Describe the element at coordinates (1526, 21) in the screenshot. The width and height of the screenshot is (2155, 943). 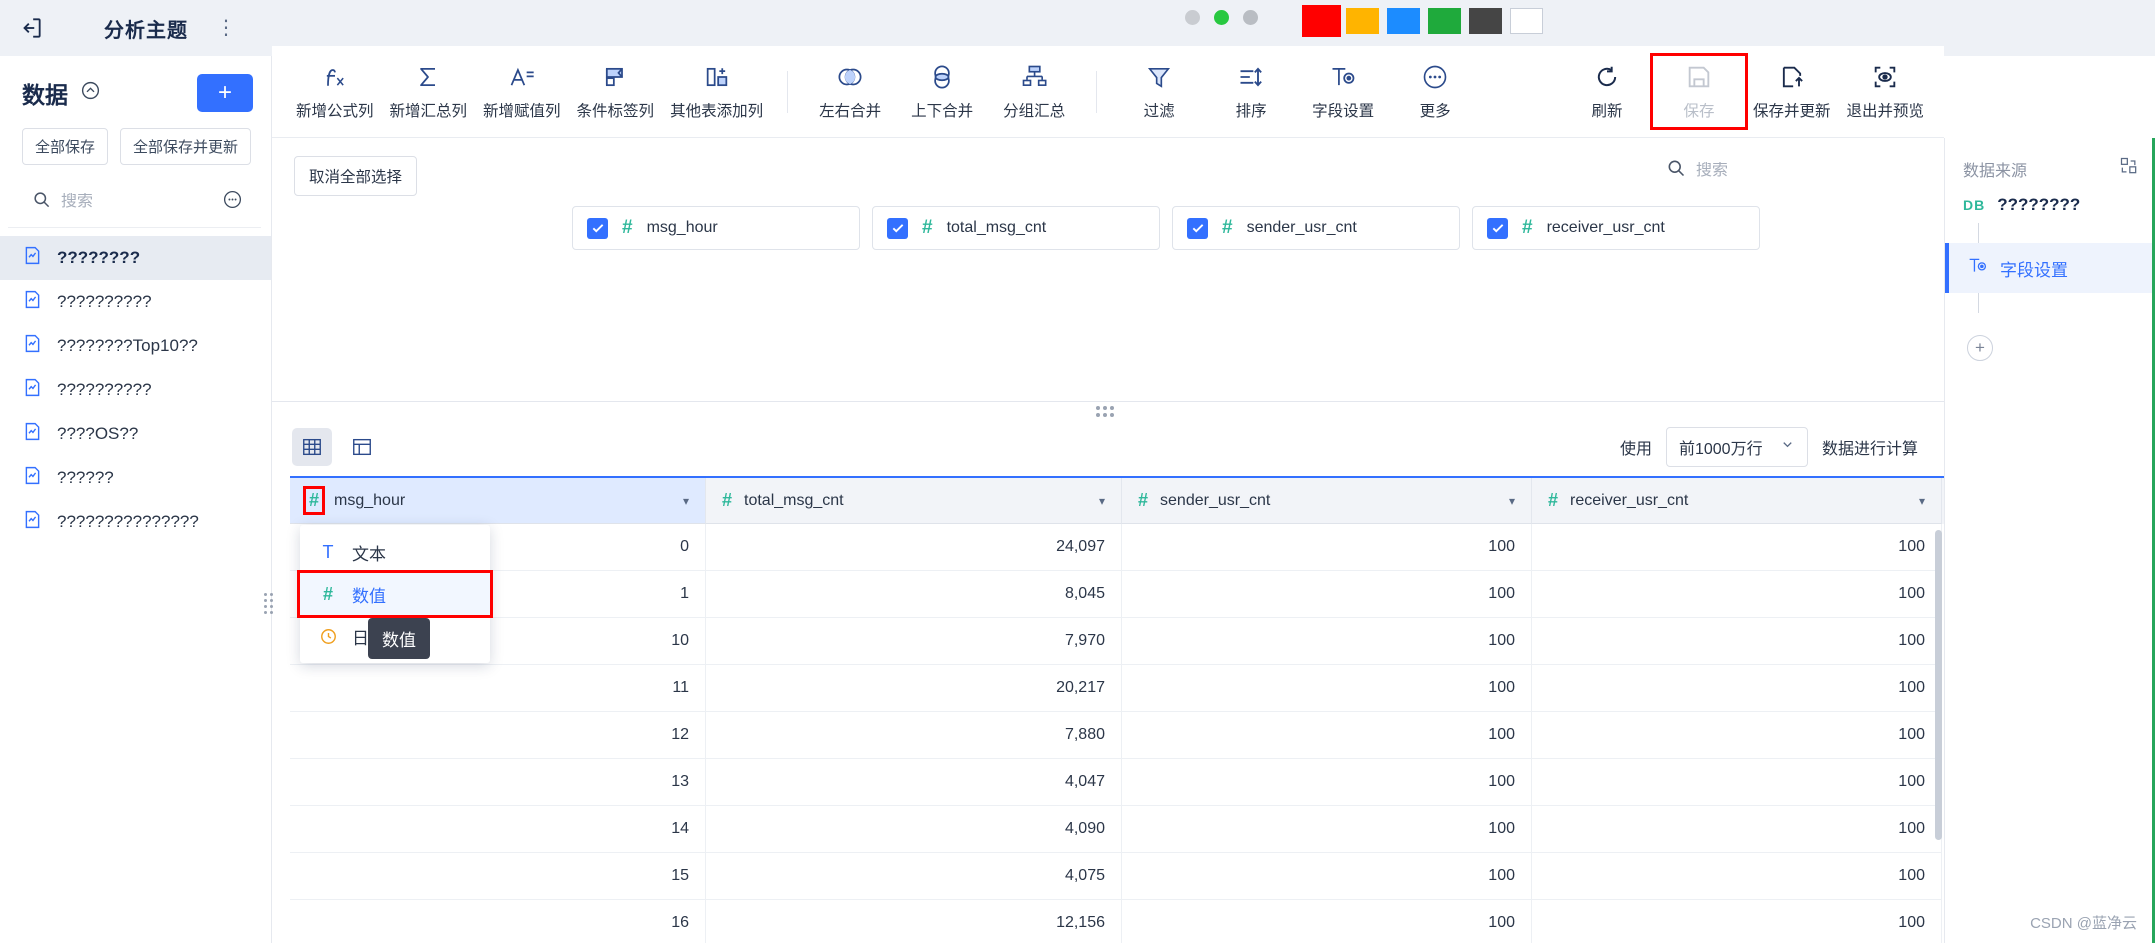
I see `swatch-white` at that location.